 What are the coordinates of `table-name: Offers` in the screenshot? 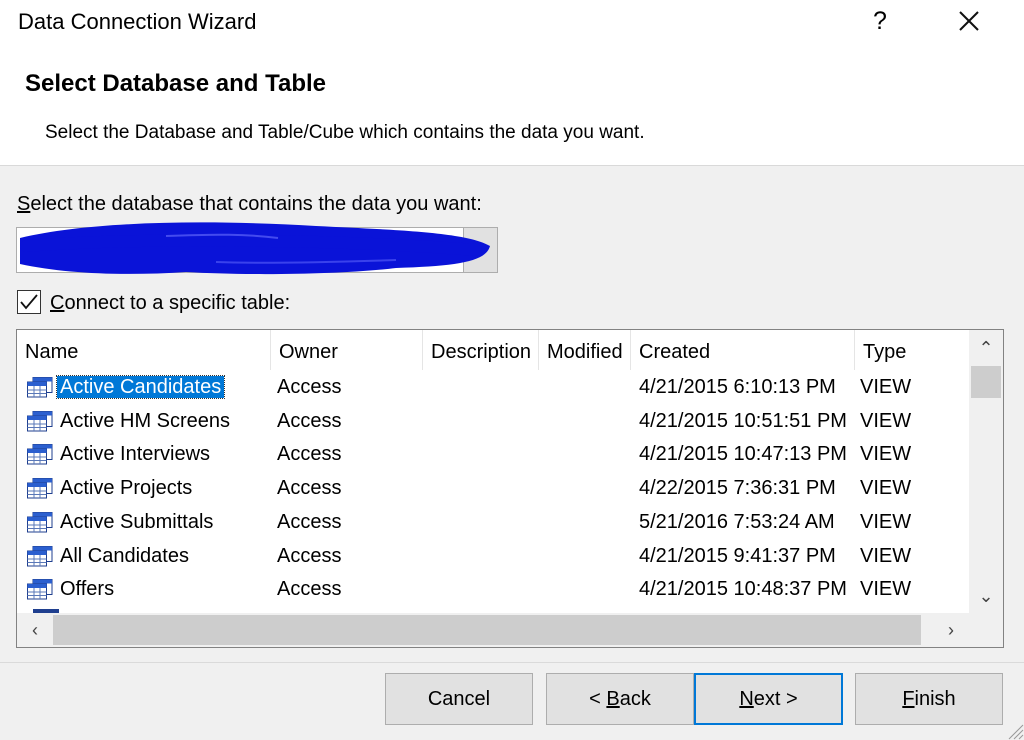 It's located at (87, 589).